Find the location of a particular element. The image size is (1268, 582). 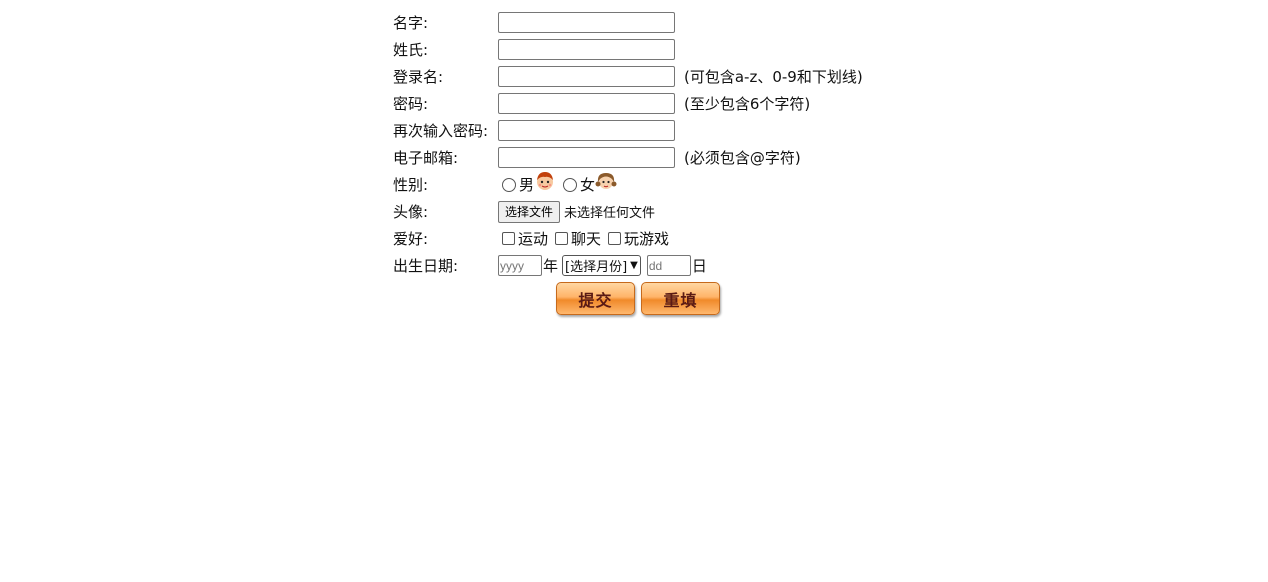

girl-avatar-icon is located at coordinates (606, 180).